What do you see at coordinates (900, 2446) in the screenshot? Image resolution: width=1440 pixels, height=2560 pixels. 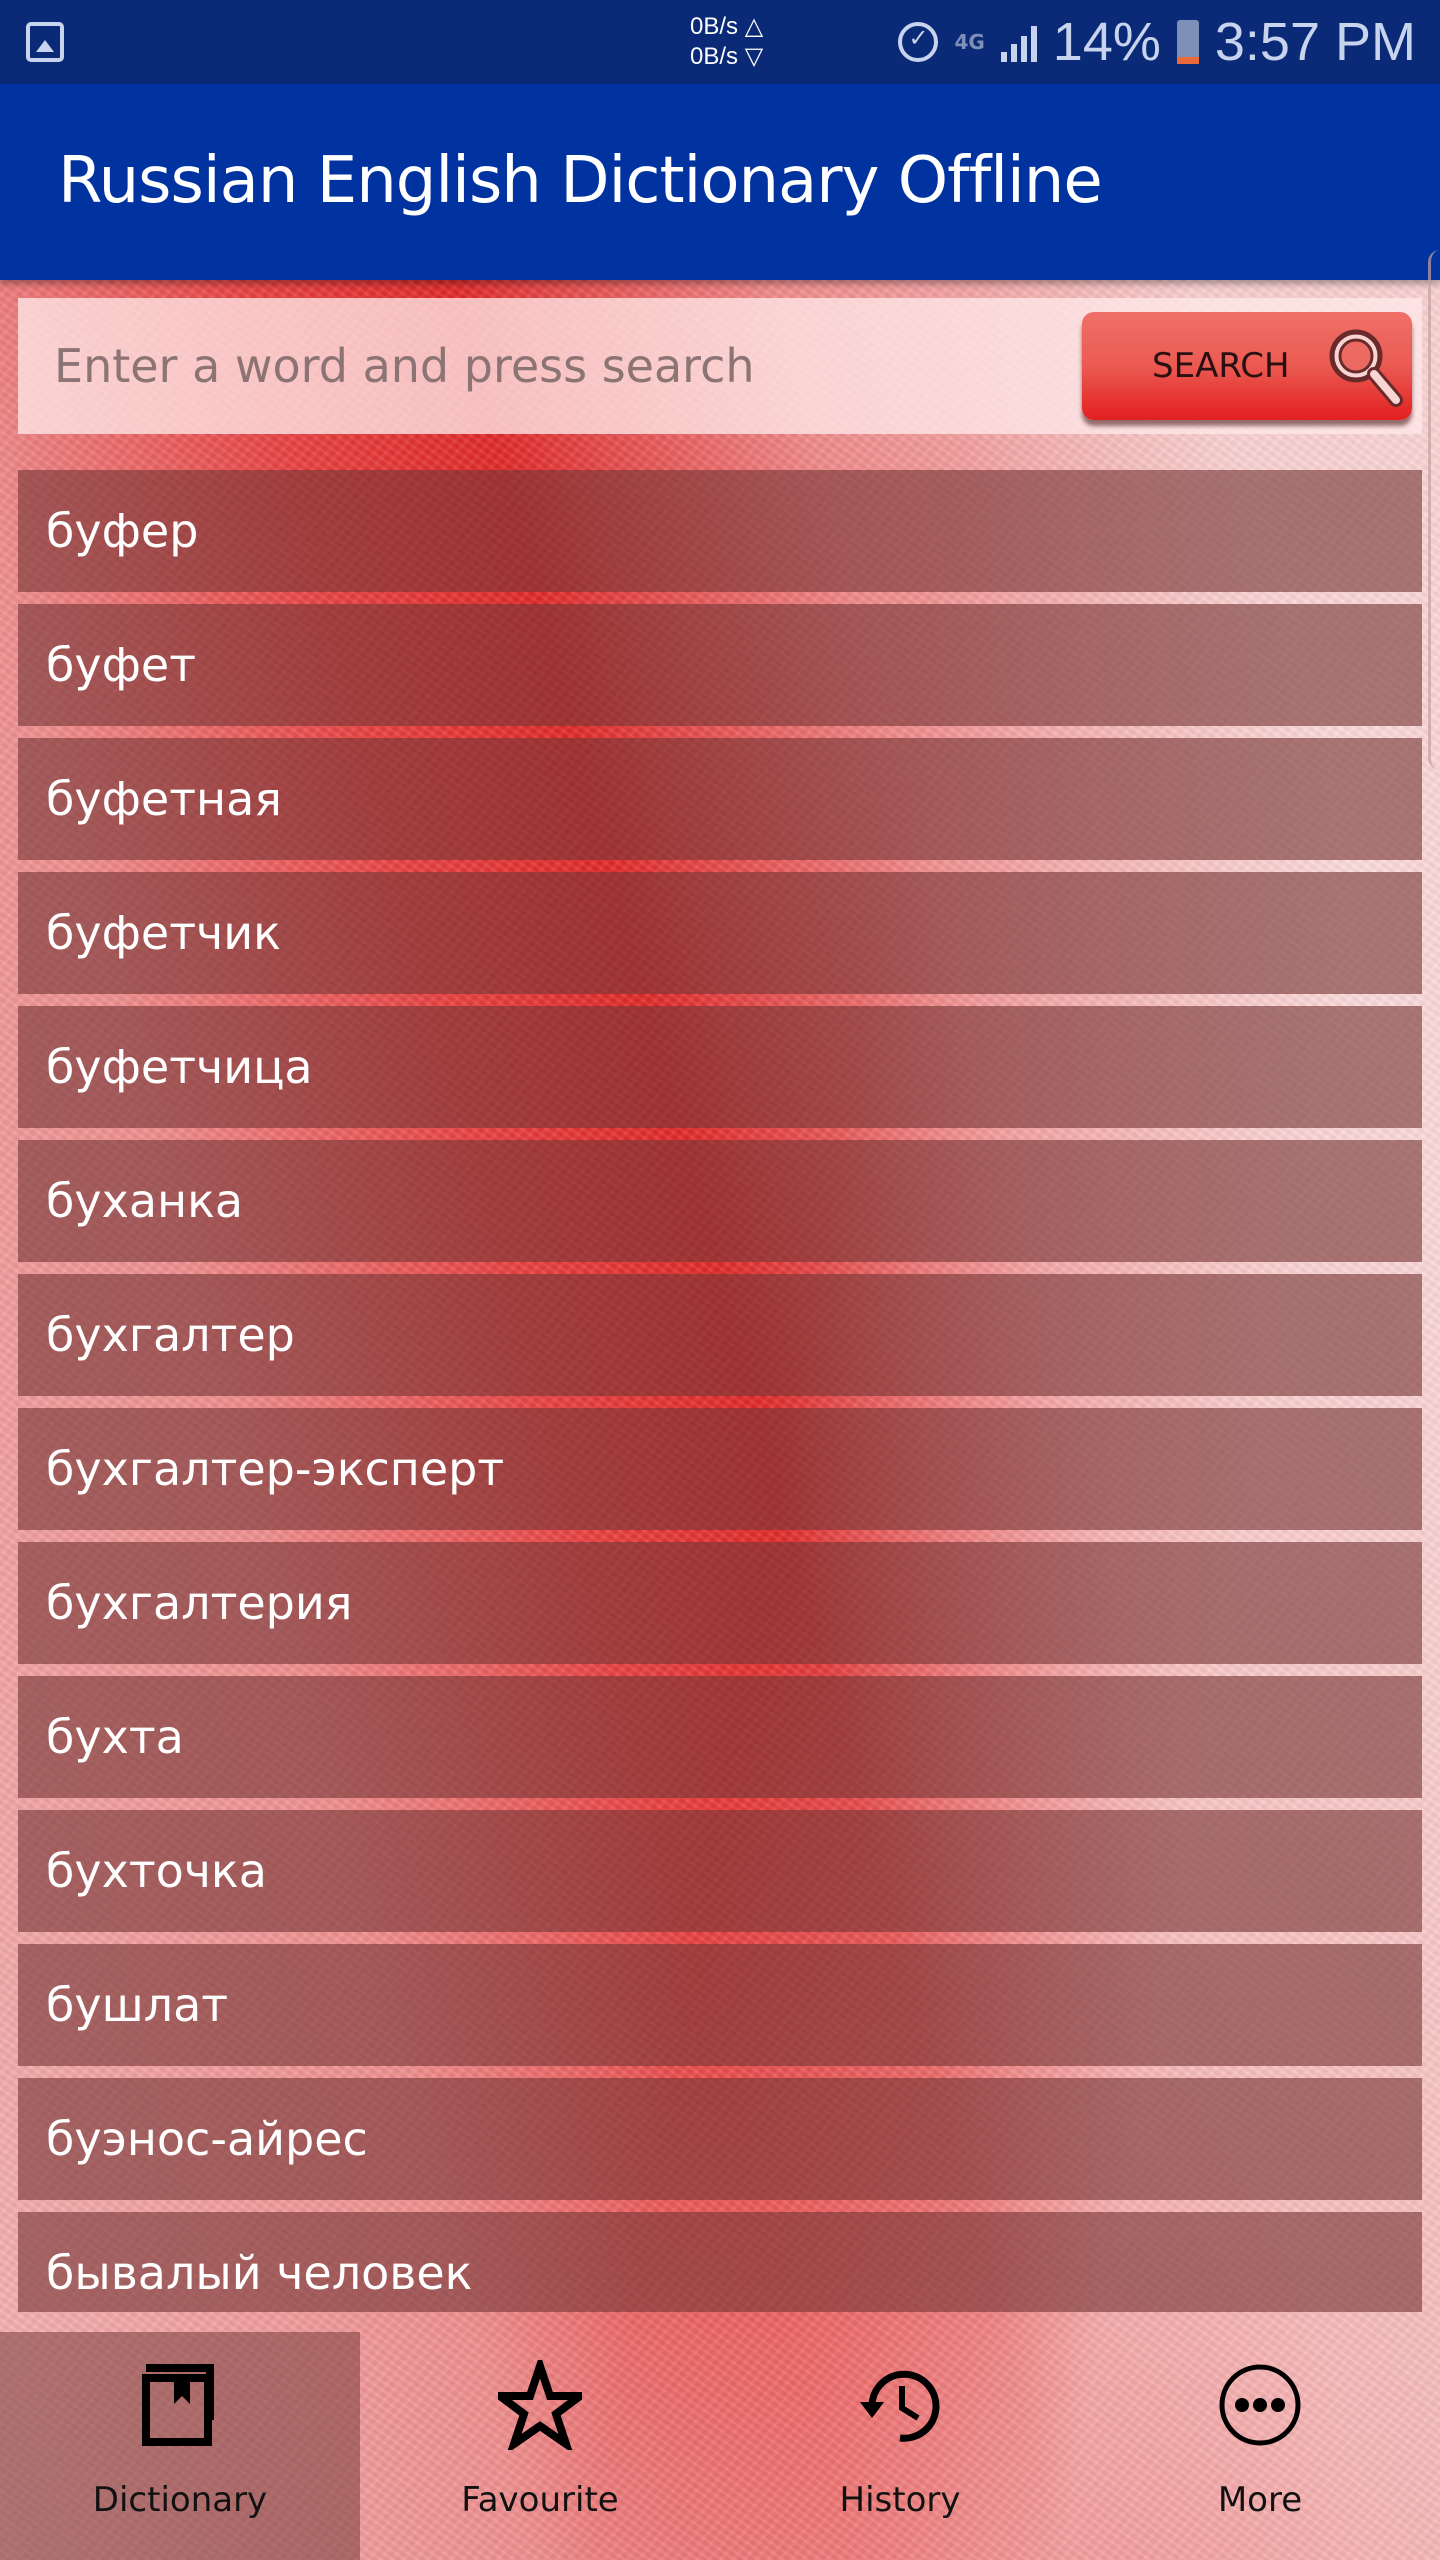 I see `nav-history: History` at bounding box center [900, 2446].